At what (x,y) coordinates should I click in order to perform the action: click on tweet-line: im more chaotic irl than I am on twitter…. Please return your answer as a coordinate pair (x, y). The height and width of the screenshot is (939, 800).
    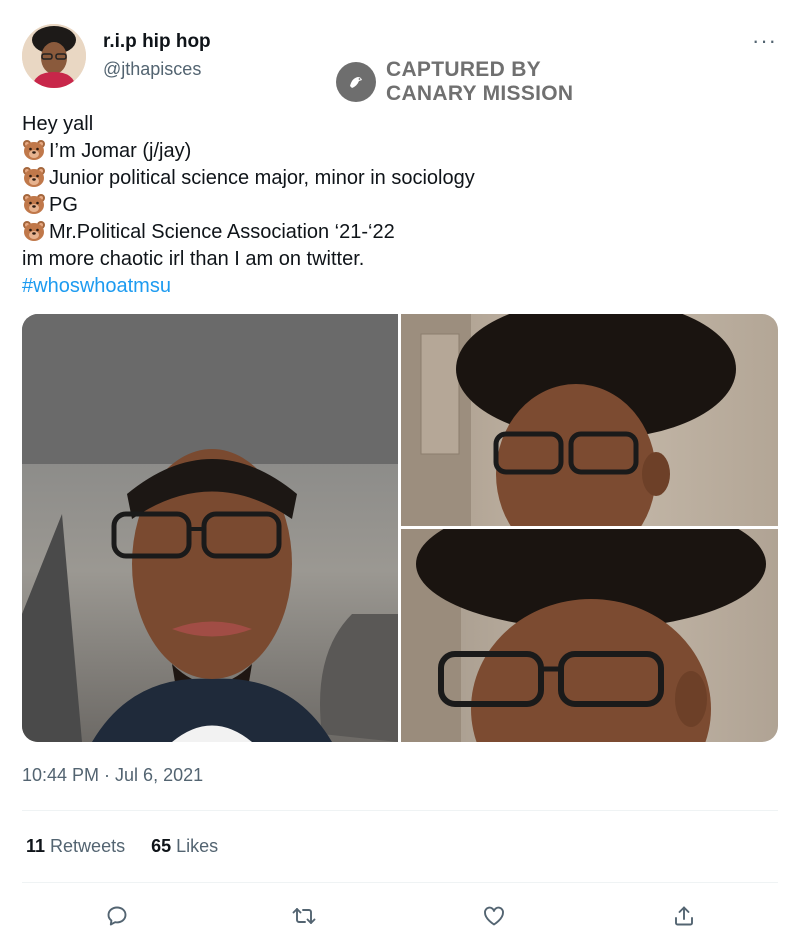
    Looking at the image, I should click on (193, 259).